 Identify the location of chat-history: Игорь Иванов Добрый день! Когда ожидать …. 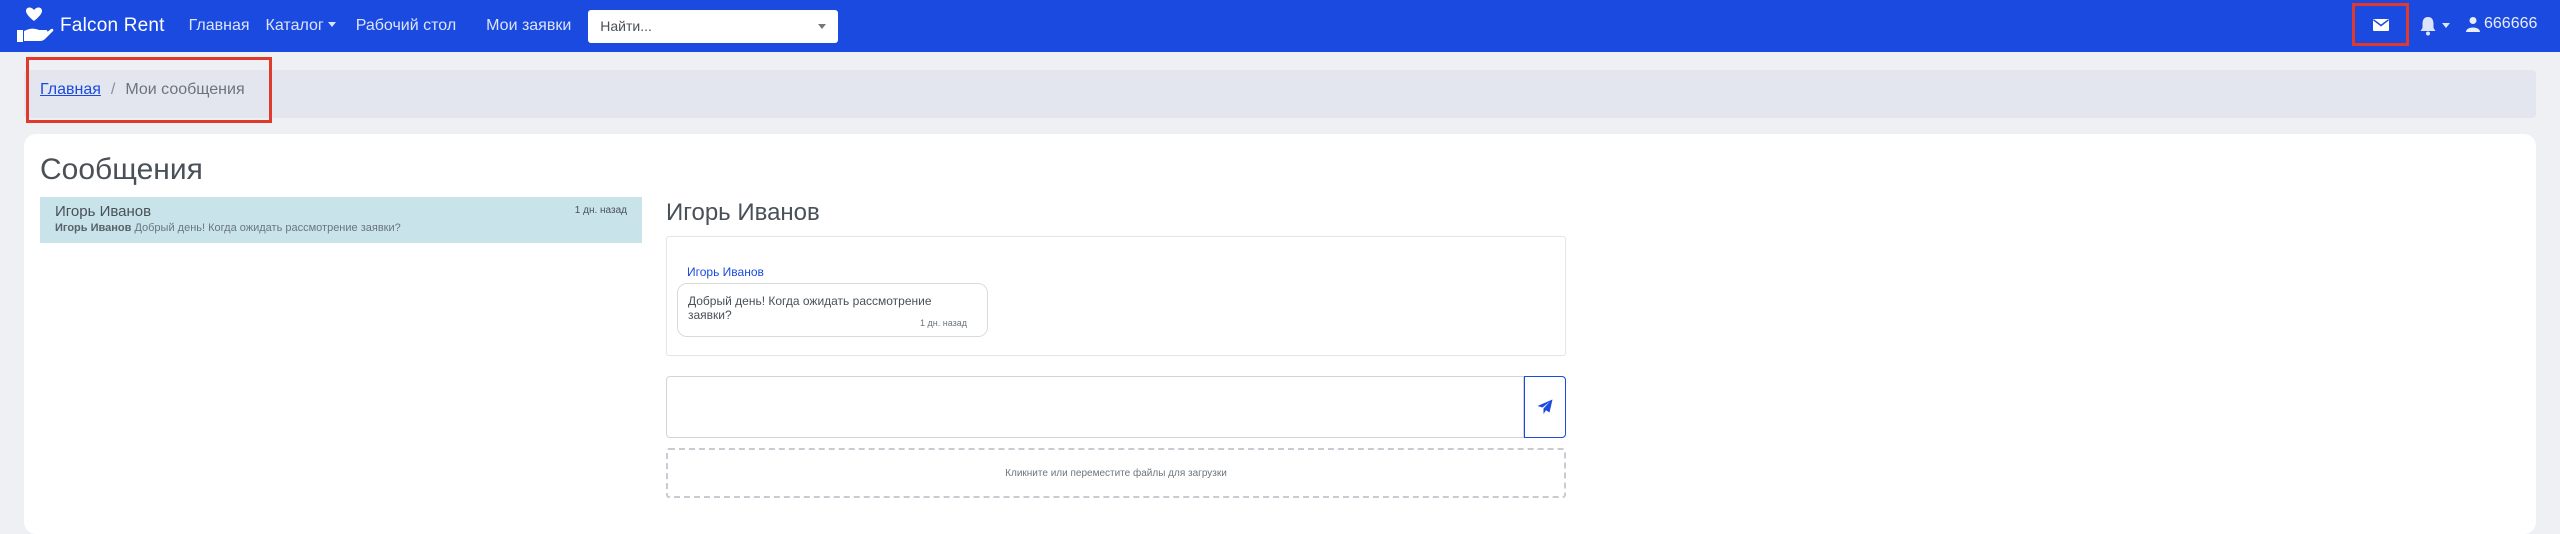
(1116, 296).